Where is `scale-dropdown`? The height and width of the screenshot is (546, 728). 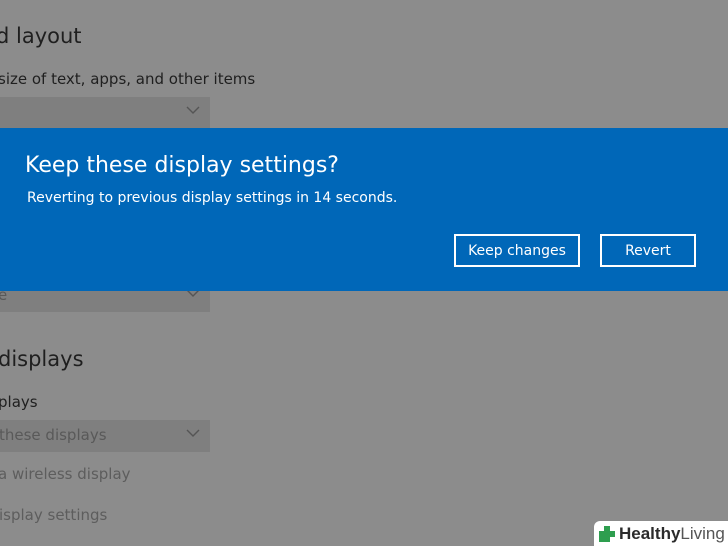
scale-dropdown is located at coordinates (105, 113).